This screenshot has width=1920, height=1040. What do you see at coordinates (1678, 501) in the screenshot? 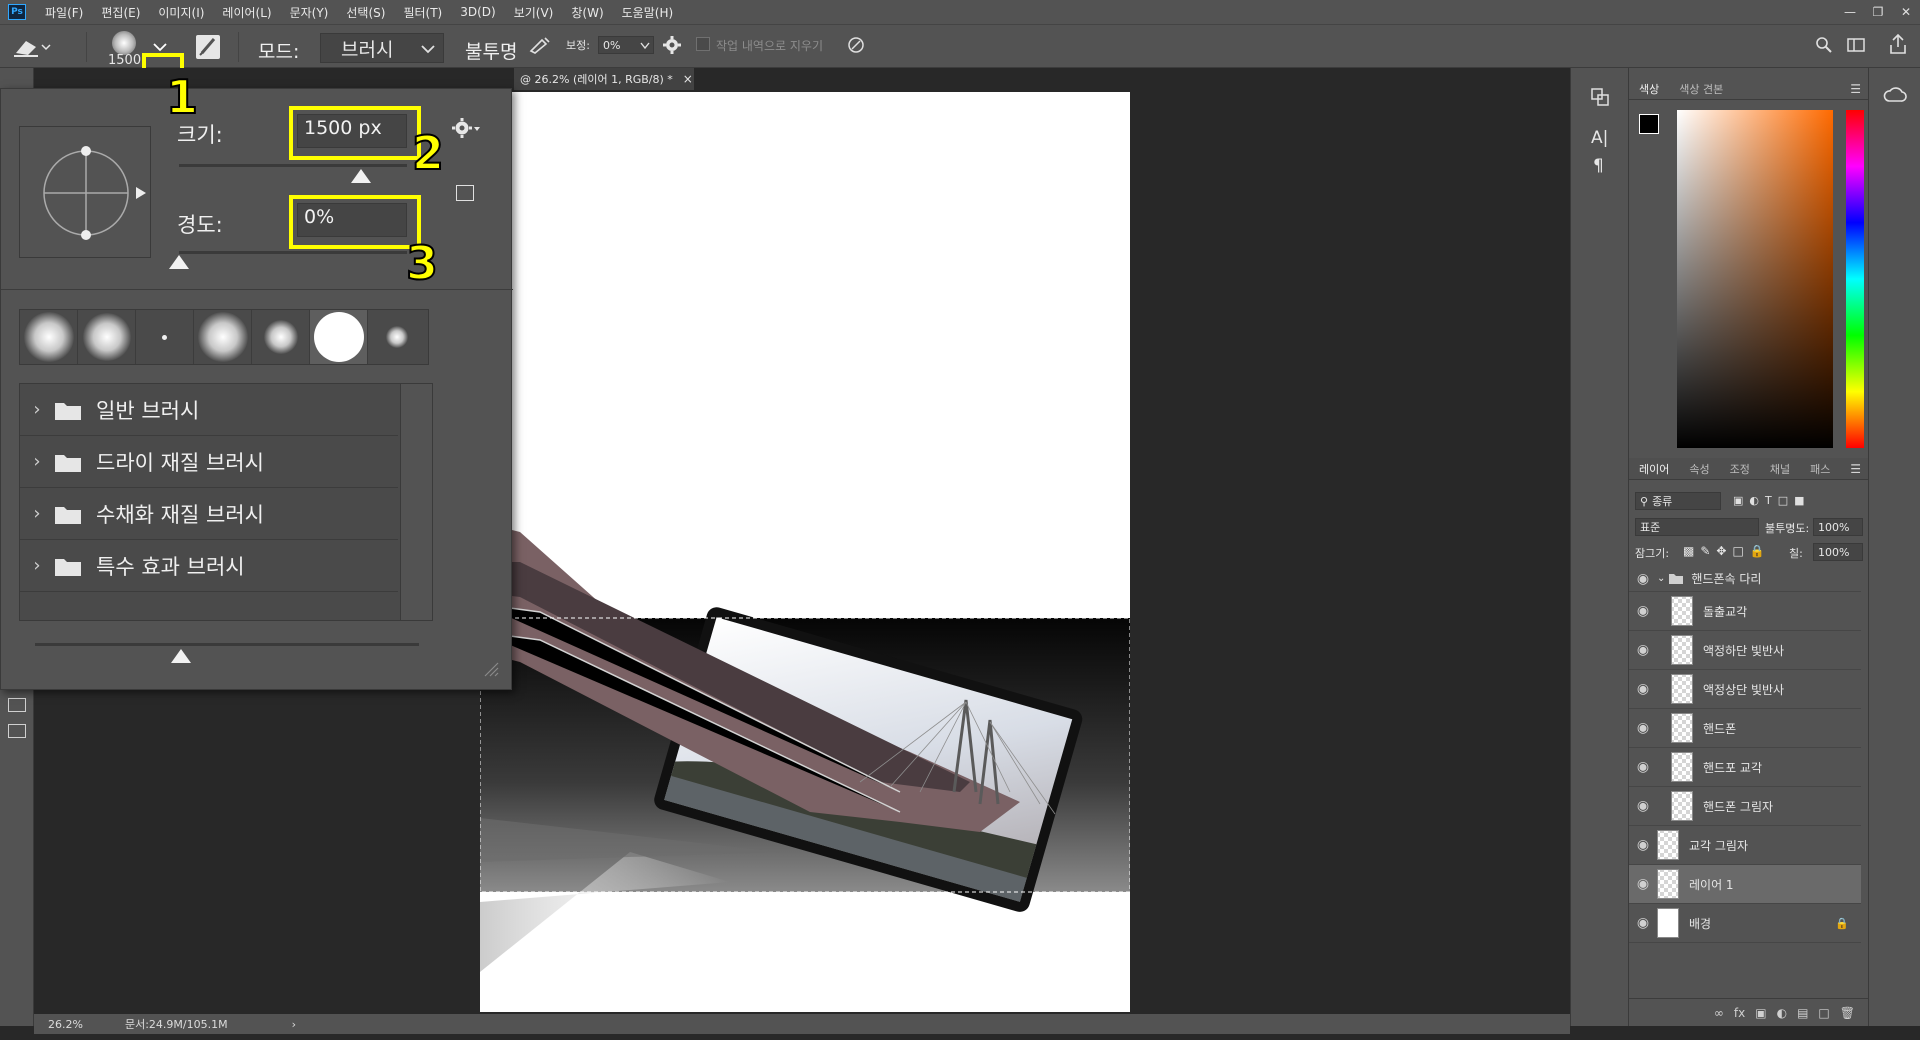
I see `layer-filter-select: ⚲ 종류` at bounding box center [1678, 501].